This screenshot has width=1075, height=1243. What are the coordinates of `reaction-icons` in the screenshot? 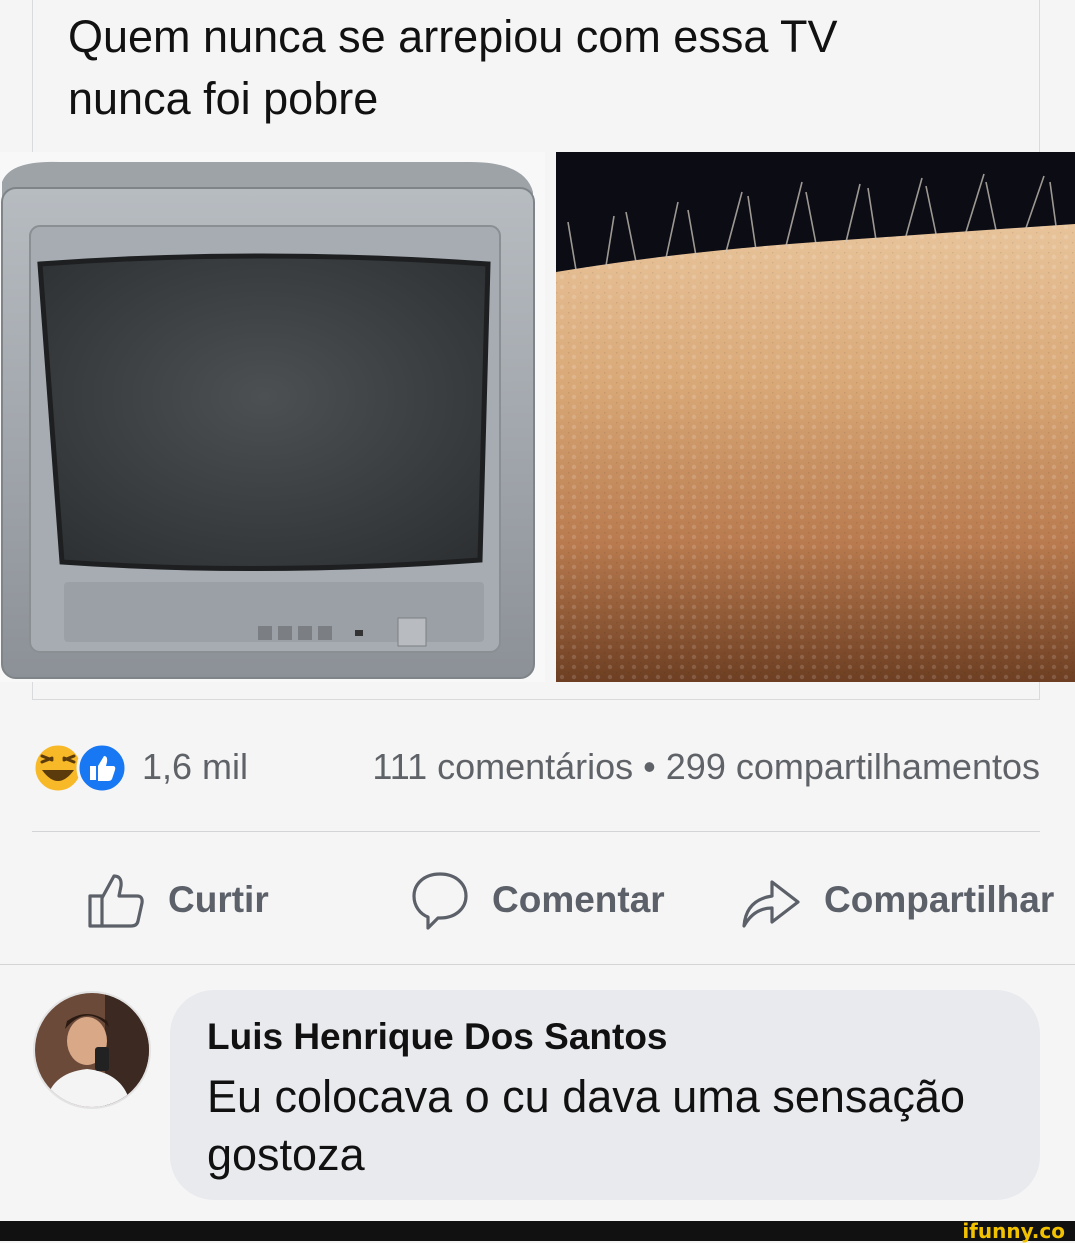 It's located at (82, 768).